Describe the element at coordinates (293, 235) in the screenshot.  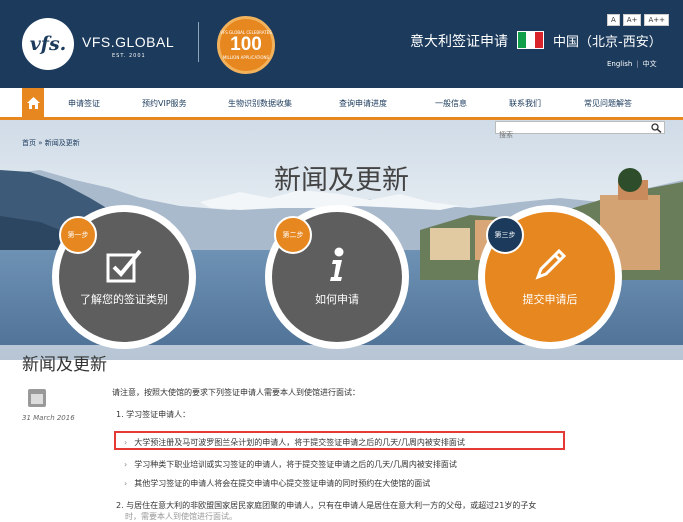
I see `step-2-badge: 第二步` at that location.